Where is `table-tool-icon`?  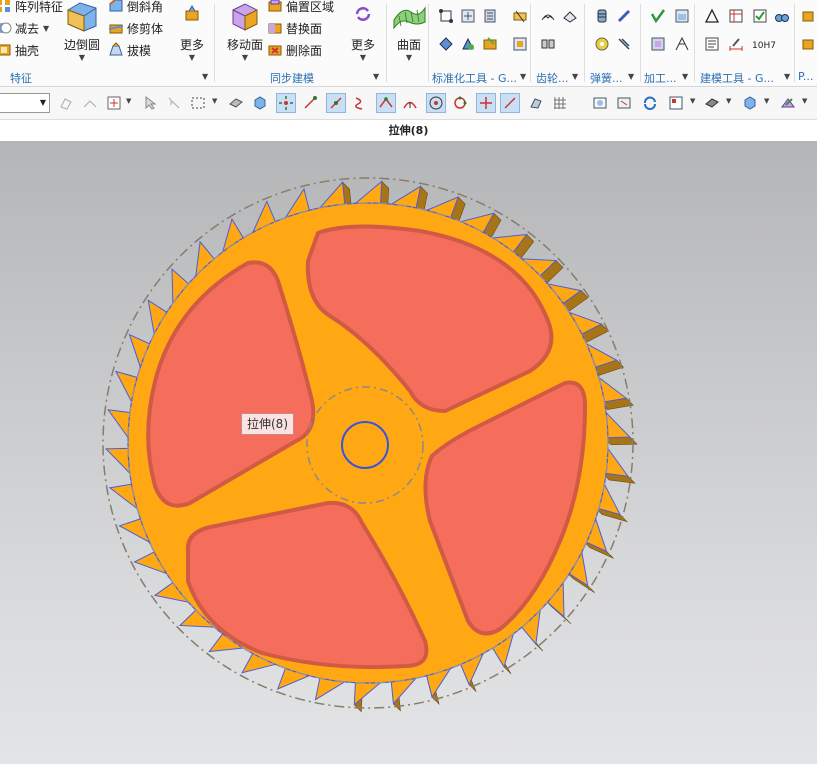 table-tool-icon is located at coordinates (736, 16).